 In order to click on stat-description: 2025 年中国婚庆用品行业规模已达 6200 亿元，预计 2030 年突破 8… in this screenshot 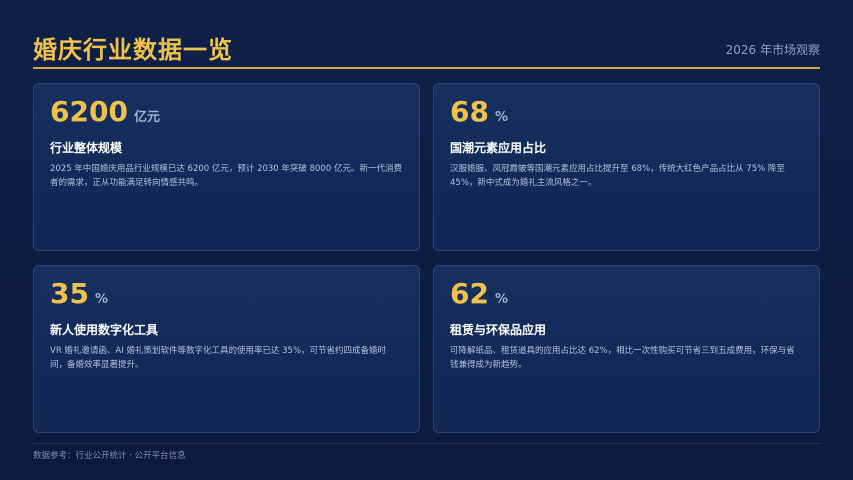, I will do `click(226, 176)`.